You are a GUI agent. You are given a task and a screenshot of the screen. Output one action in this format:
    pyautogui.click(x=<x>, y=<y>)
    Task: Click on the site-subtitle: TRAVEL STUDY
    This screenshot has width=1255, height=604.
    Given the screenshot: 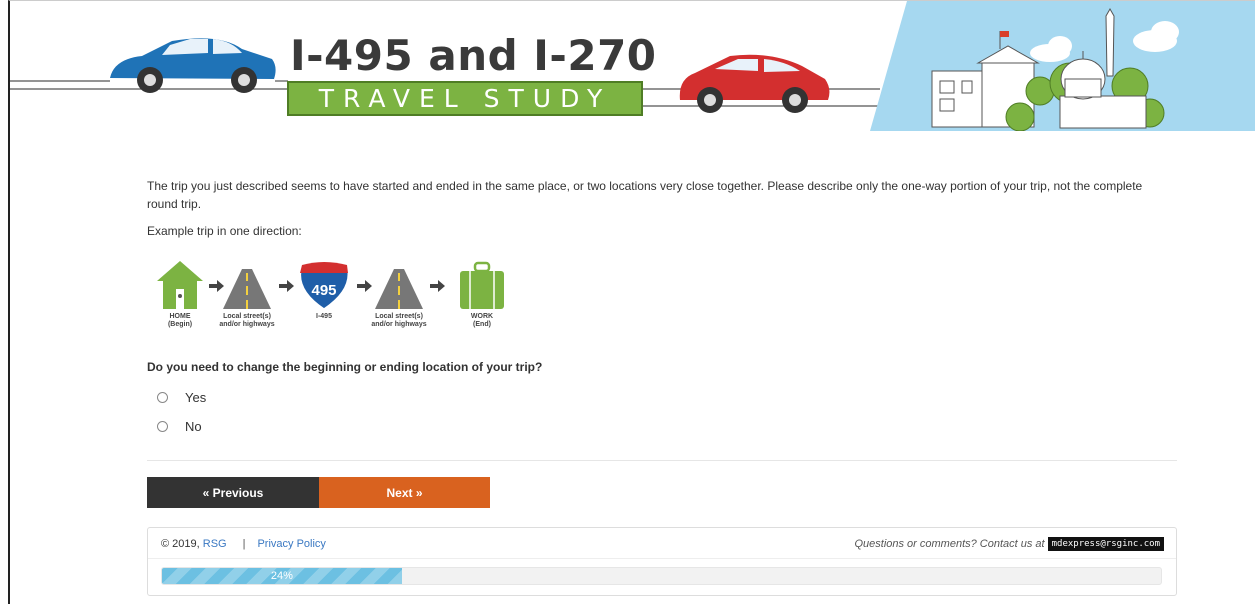 What is the action you would take?
    pyautogui.click(x=465, y=98)
    